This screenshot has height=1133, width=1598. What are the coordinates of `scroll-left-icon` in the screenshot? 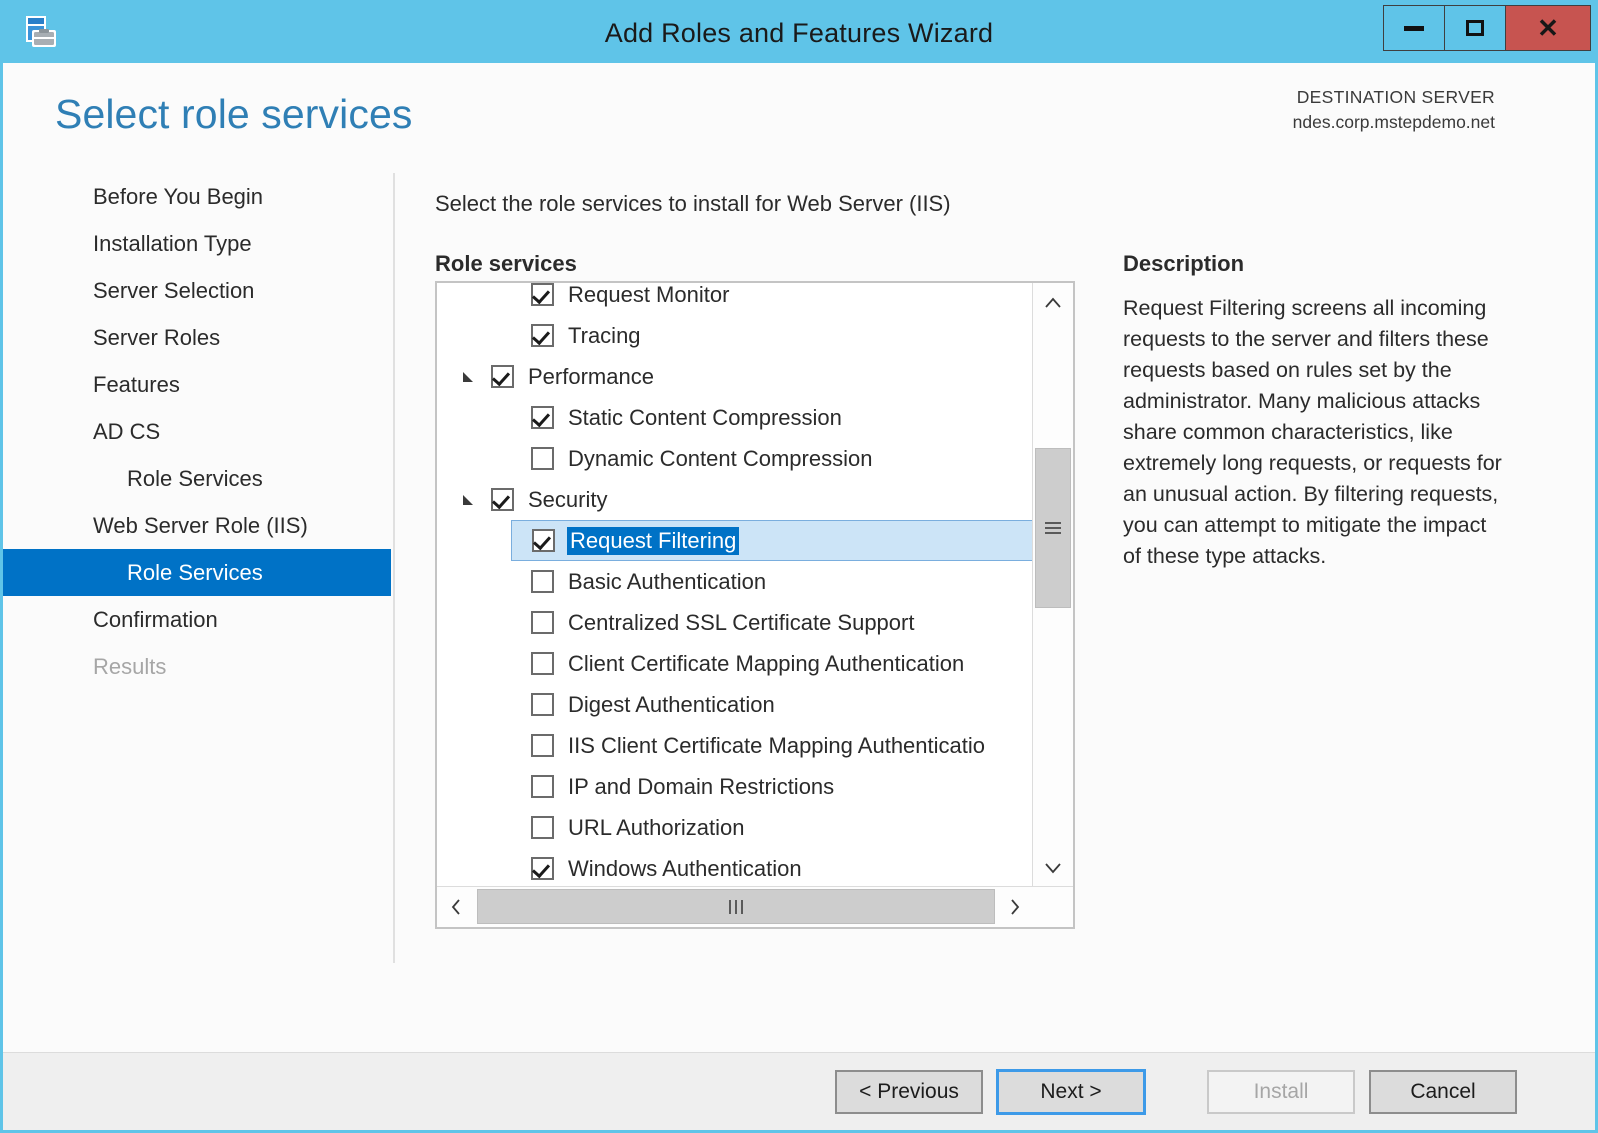 It's located at (456, 906).